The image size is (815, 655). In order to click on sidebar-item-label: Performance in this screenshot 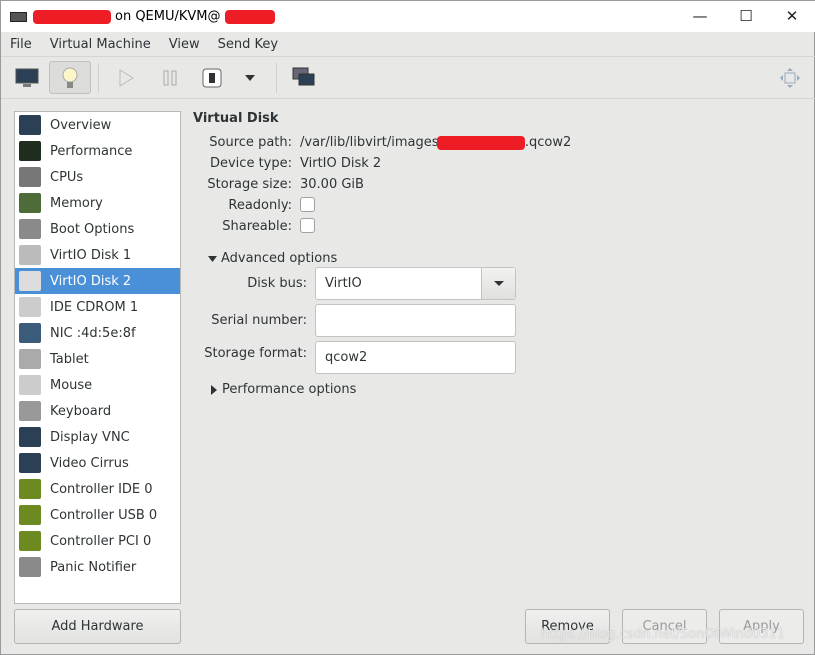, I will do `click(91, 151)`.